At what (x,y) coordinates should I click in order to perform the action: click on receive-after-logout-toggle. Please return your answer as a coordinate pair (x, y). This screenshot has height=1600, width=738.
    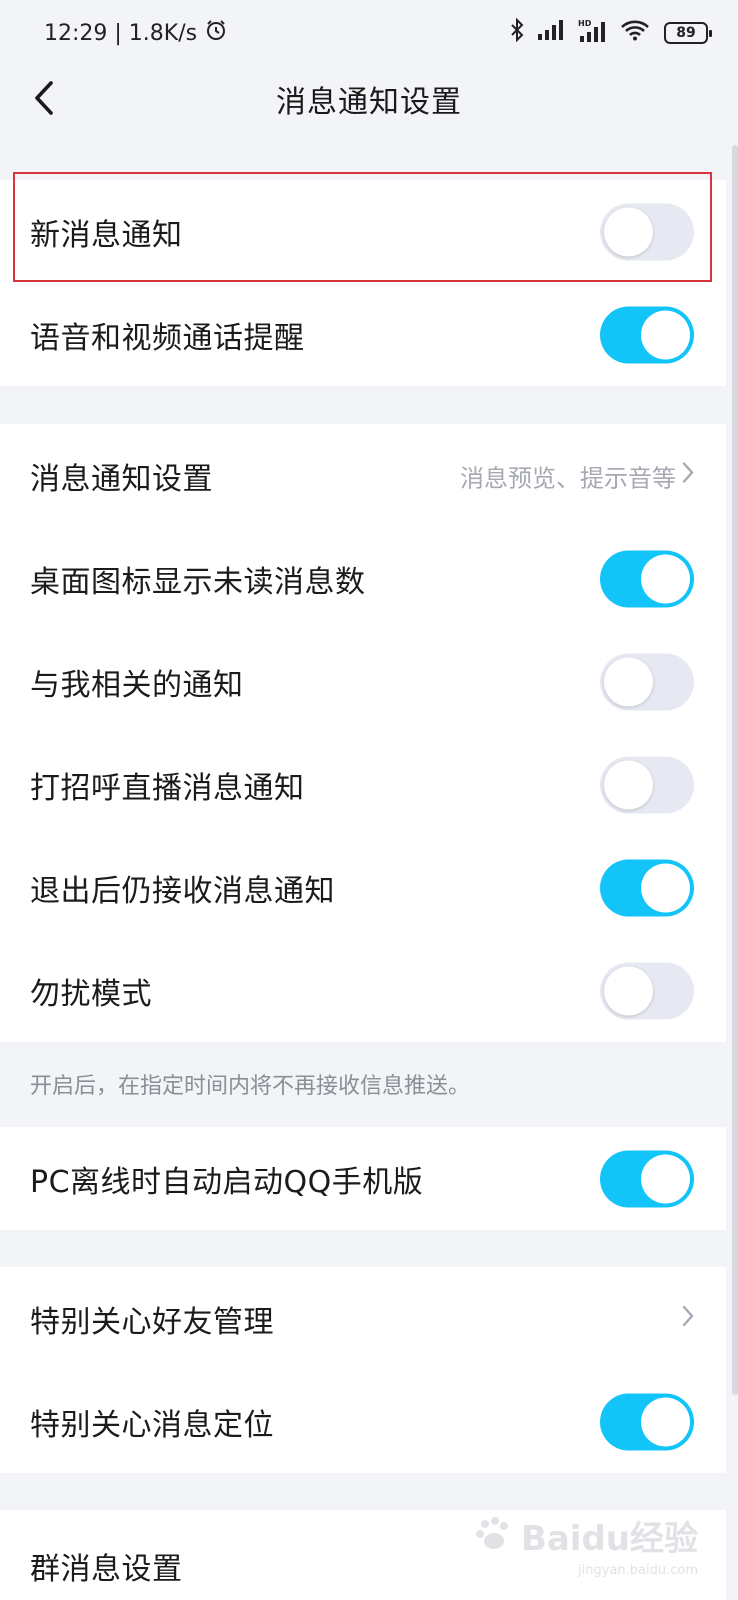
    Looking at the image, I should click on (647, 887).